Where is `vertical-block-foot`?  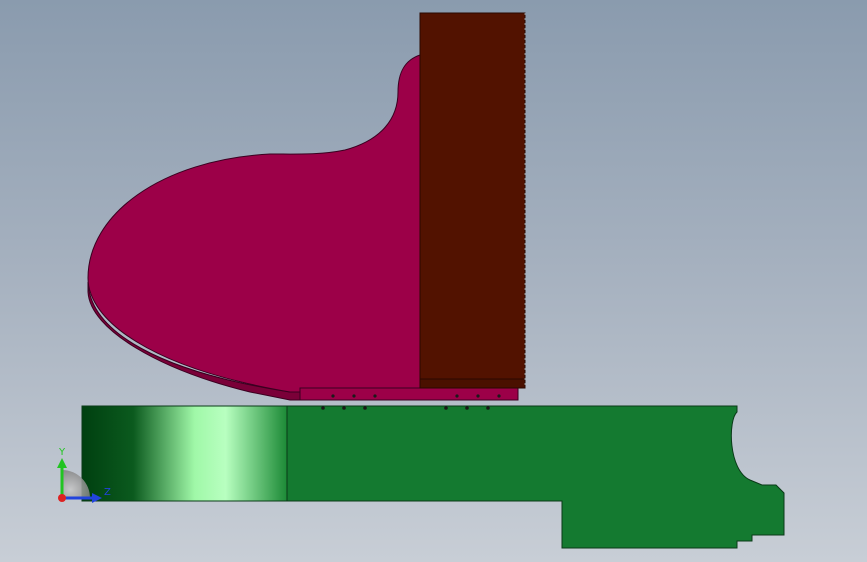
vertical-block-foot is located at coordinates (472, 383).